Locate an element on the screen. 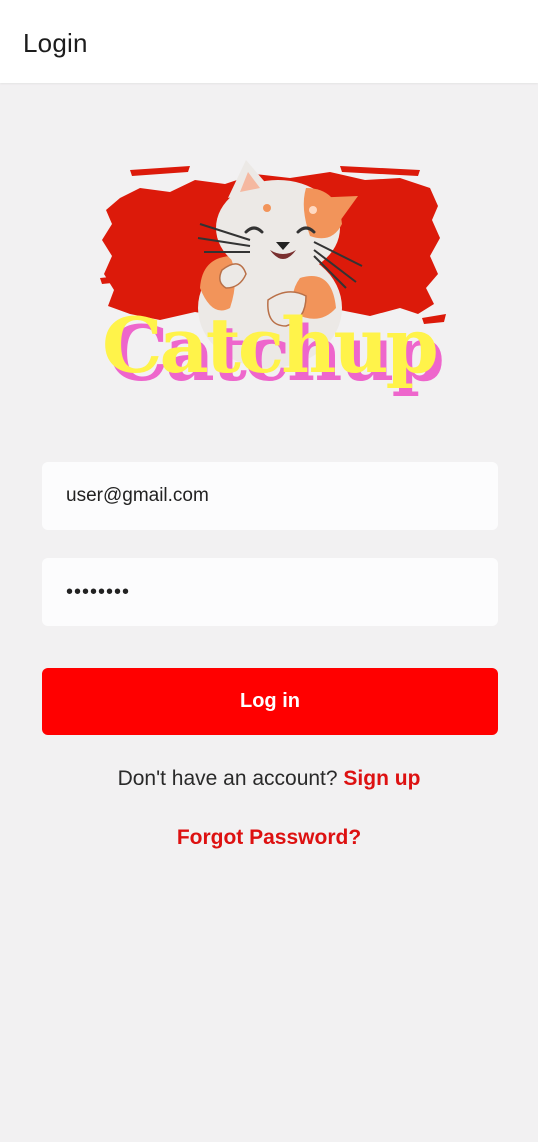  signup-link: Sign up is located at coordinates (381, 778).